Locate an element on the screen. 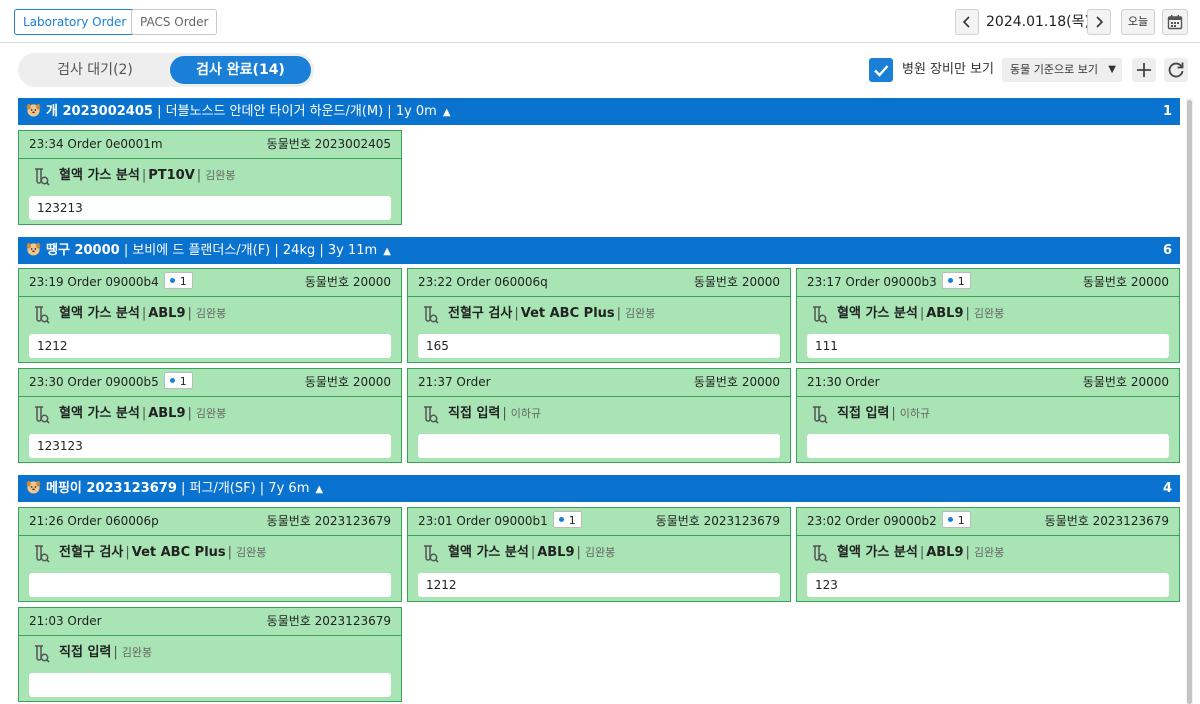 Image resolution: width=1200 pixels, height=704 pixels. order-id: Order 09000b3 is located at coordinates (891, 282).